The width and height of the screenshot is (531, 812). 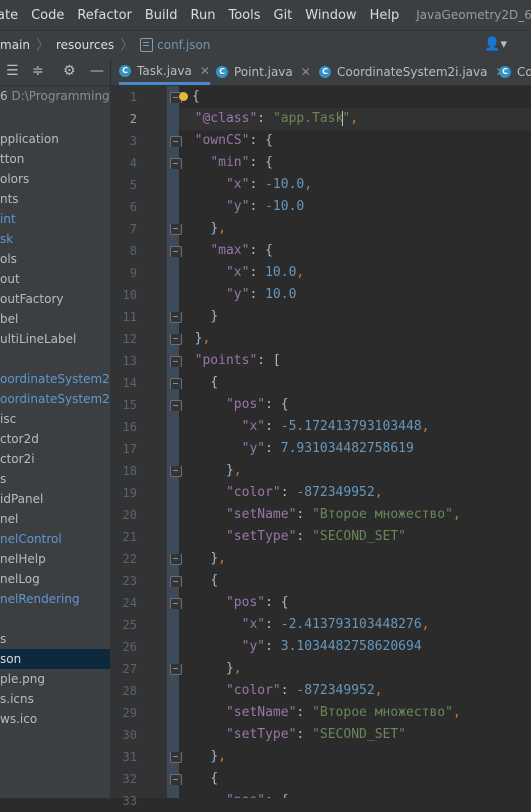 I want to click on line-number: 22, so click(x=129, y=559).